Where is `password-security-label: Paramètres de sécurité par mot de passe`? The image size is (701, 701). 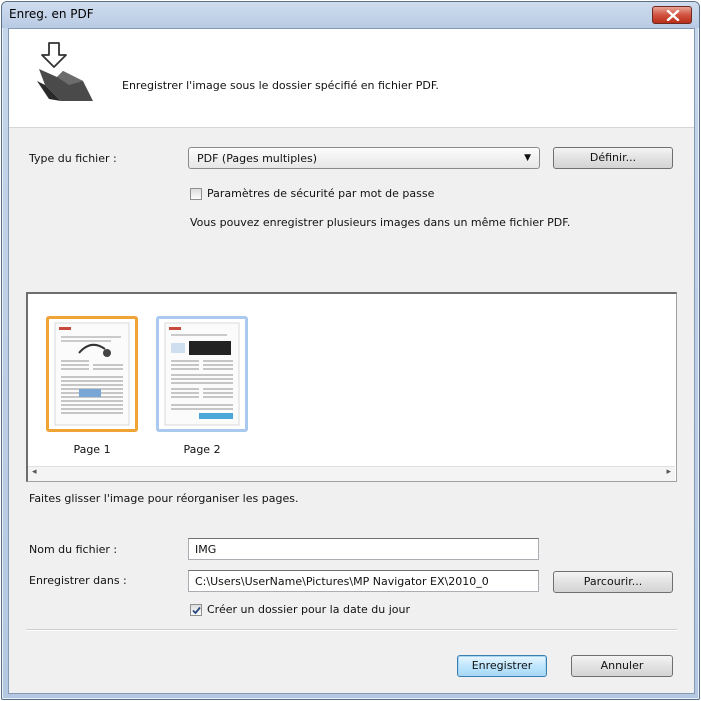
password-security-label: Paramètres de sécurité par mot de passe is located at coordinates (321, 193).